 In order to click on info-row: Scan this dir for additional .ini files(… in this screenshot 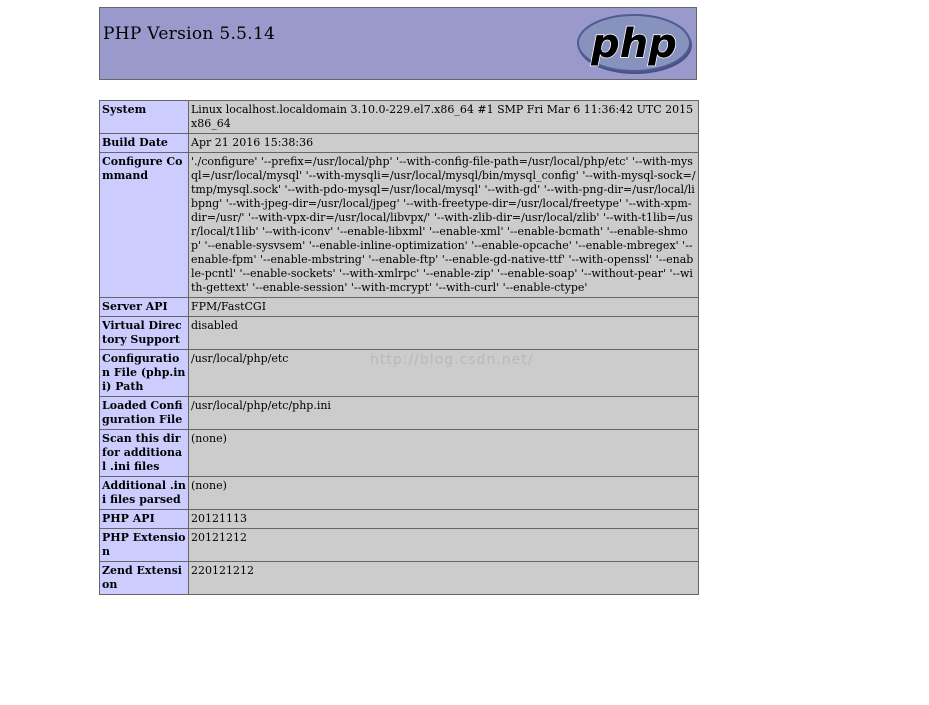, I will do `click(399, 453)`.